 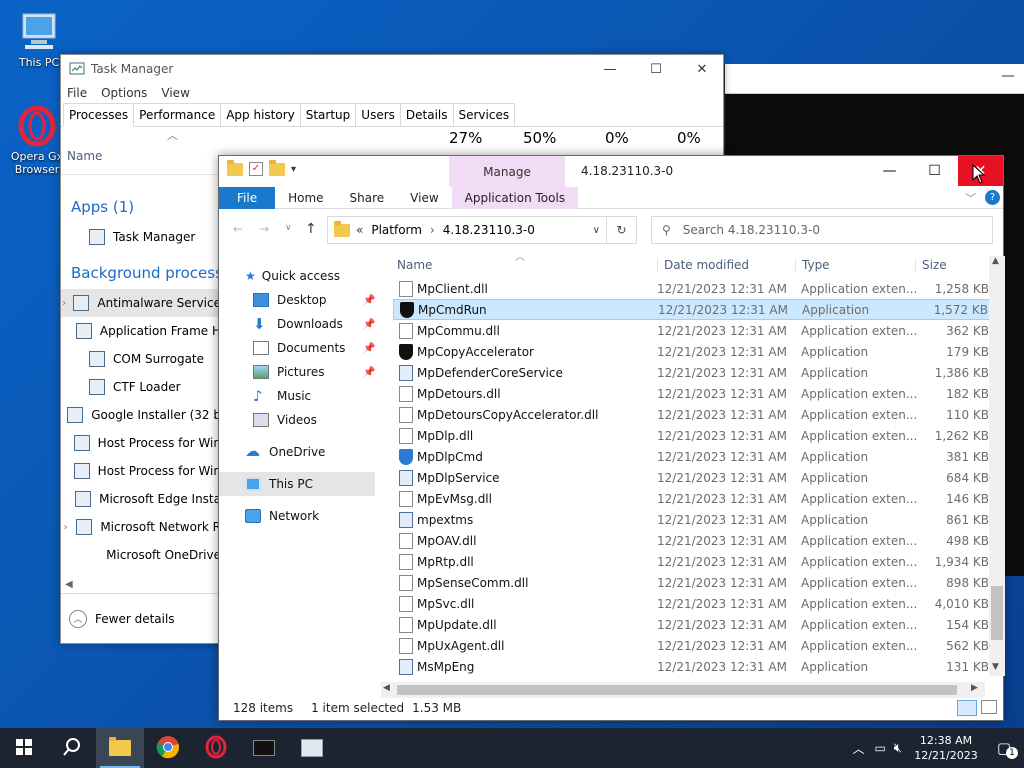 I want to click on desktop-icon-opera-gx: Opera Gx Browser, so click(x=37, y=140).